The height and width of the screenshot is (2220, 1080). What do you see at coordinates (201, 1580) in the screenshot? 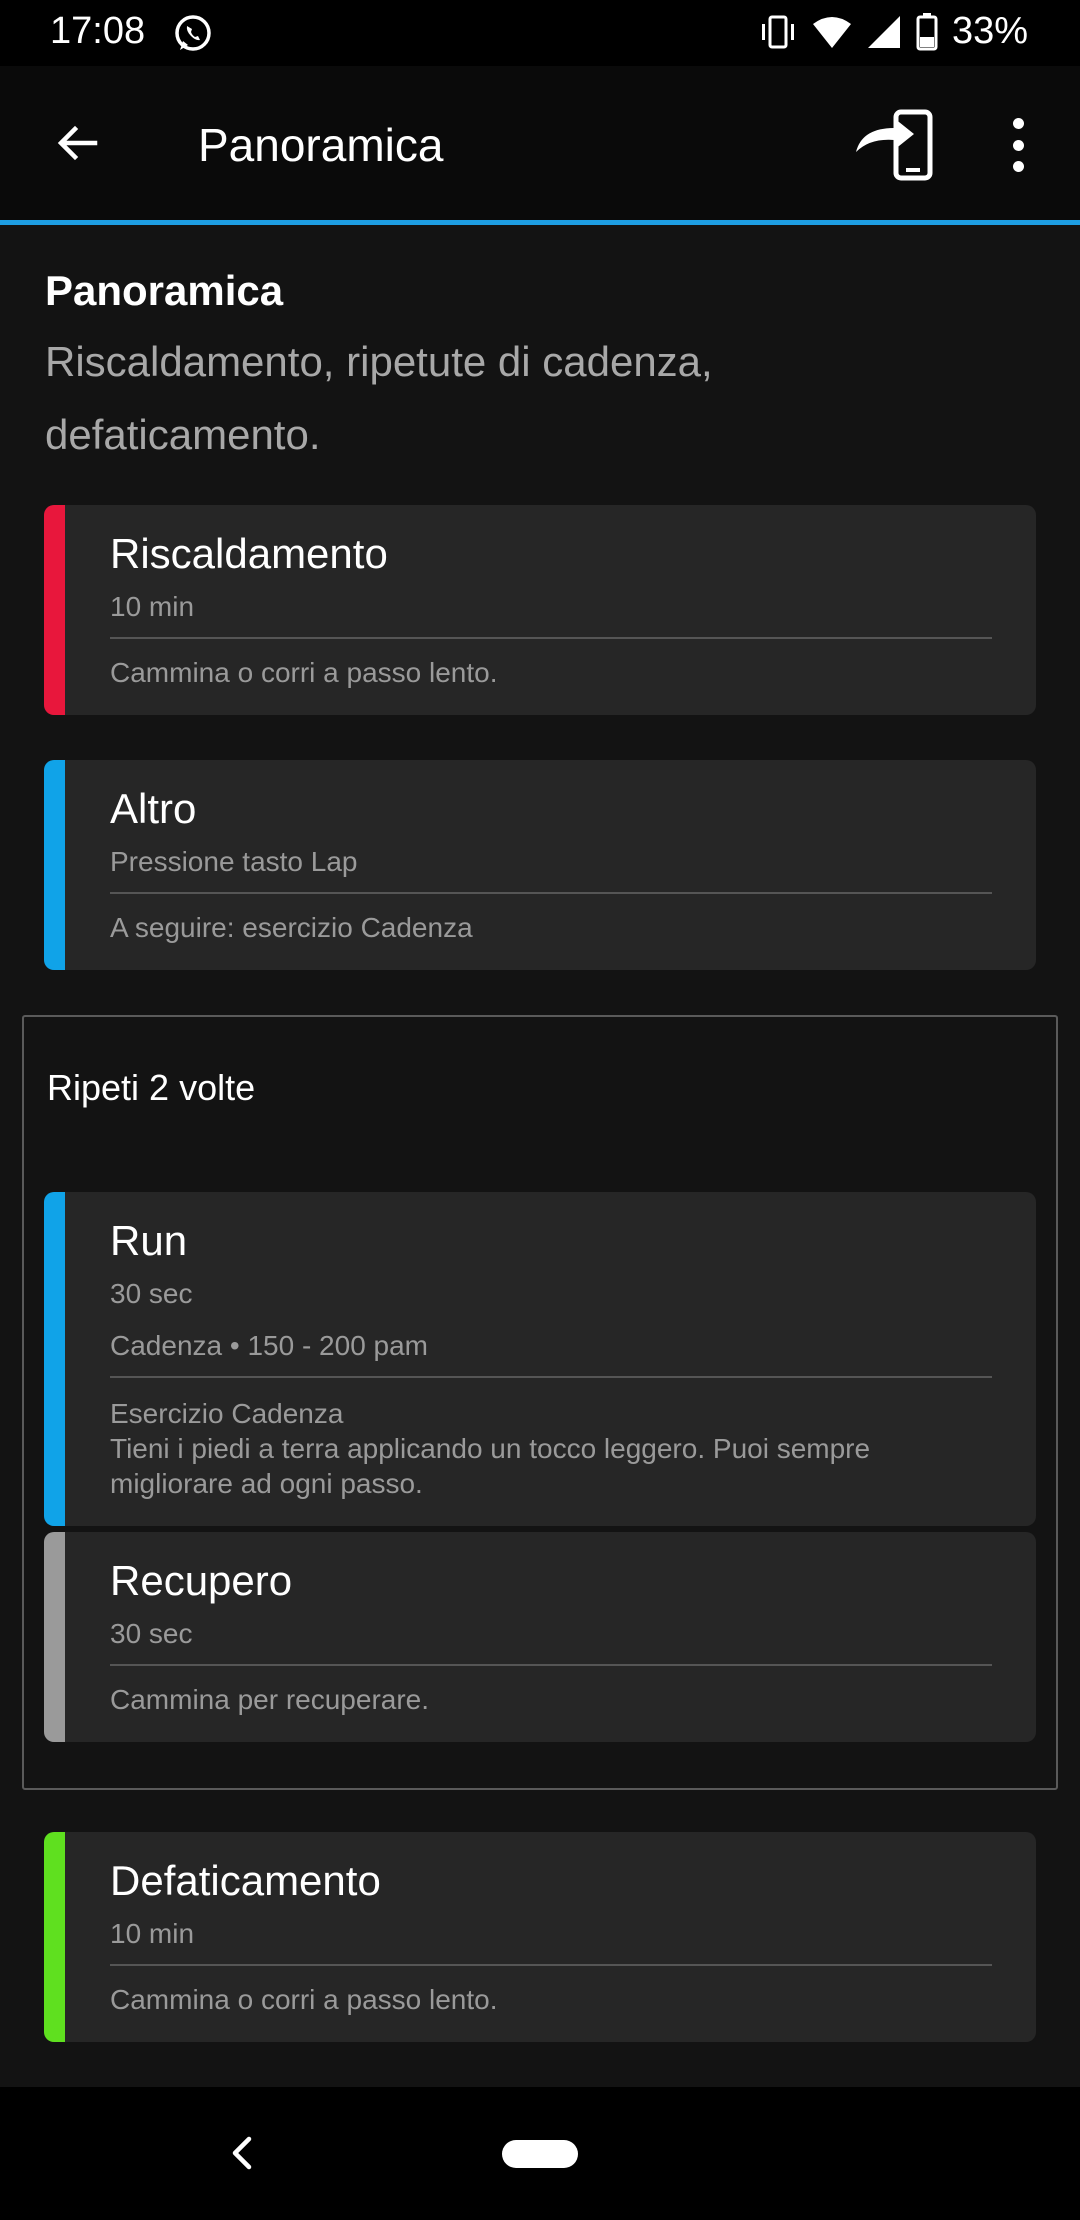
I see `step-title: Recupero` at bounding box center [201, 1580].